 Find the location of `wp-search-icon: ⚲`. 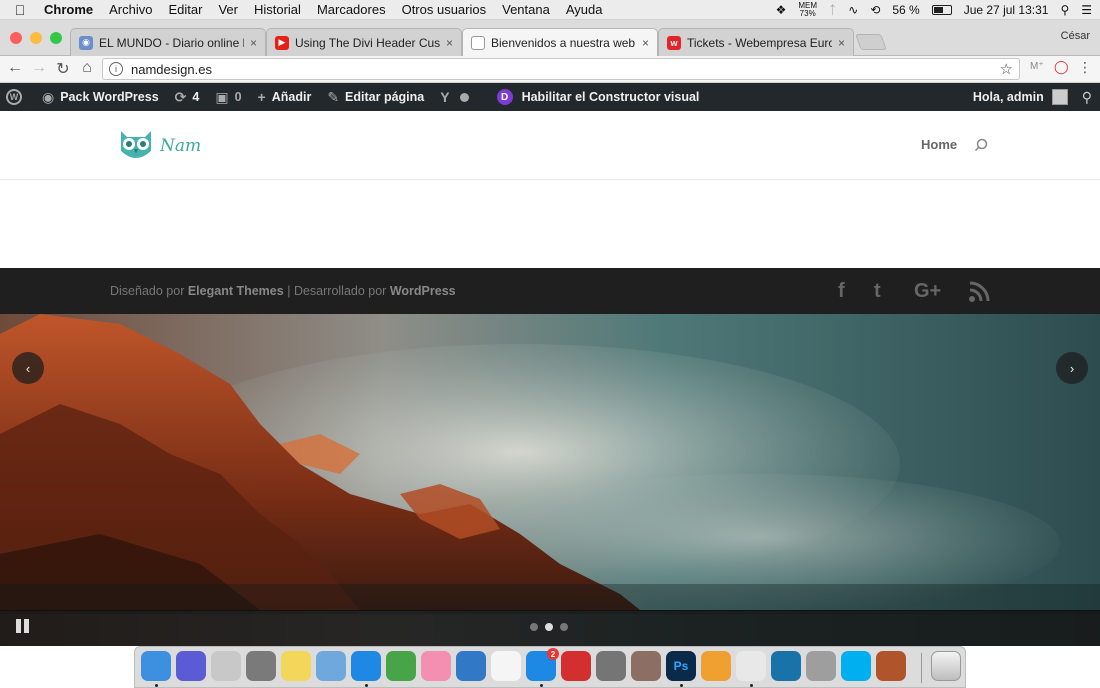

wp-search-icon: ⚲ is located at coordinates (1087, 97).